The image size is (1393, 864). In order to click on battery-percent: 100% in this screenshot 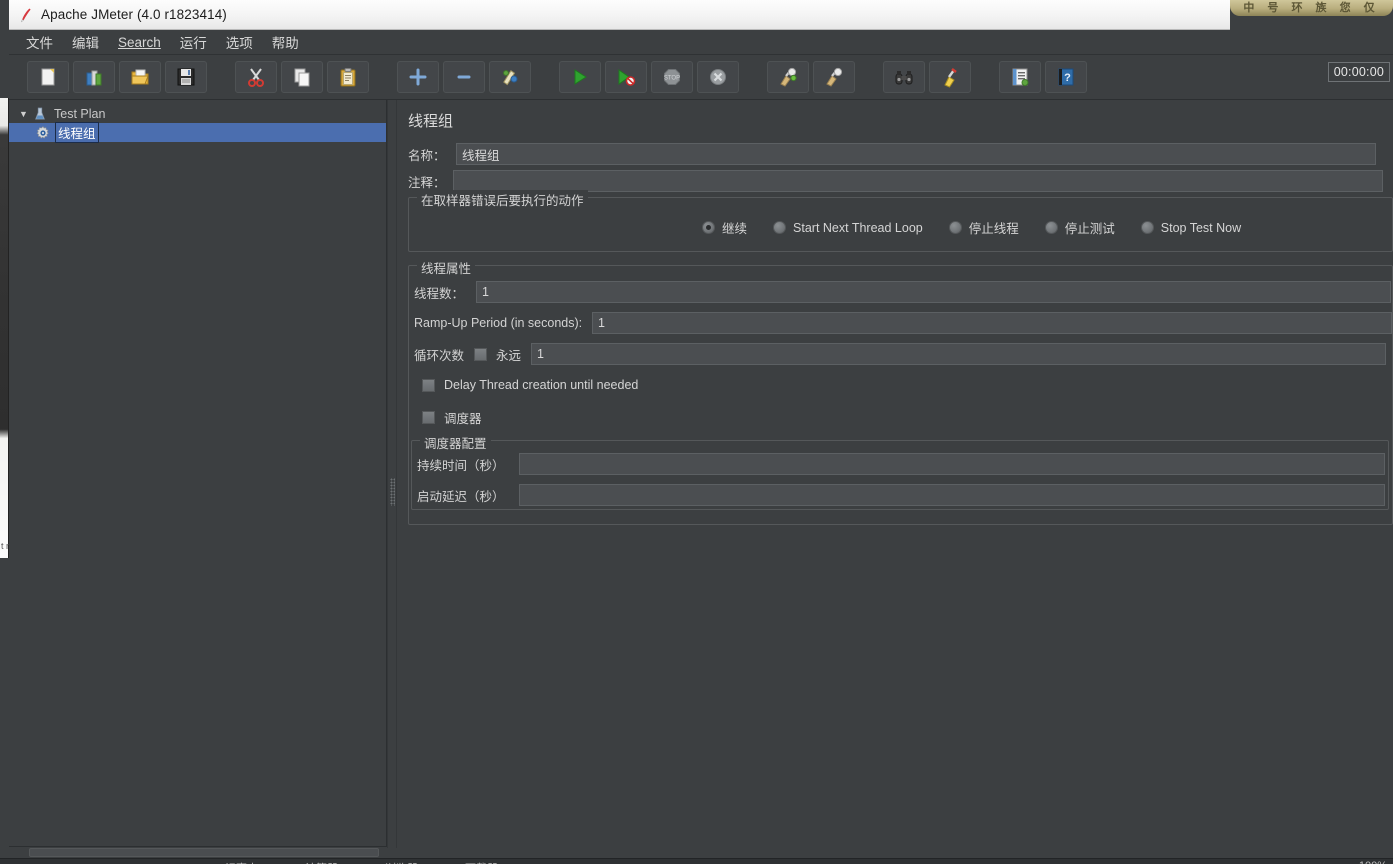, I will do `click(1373, 862)`.